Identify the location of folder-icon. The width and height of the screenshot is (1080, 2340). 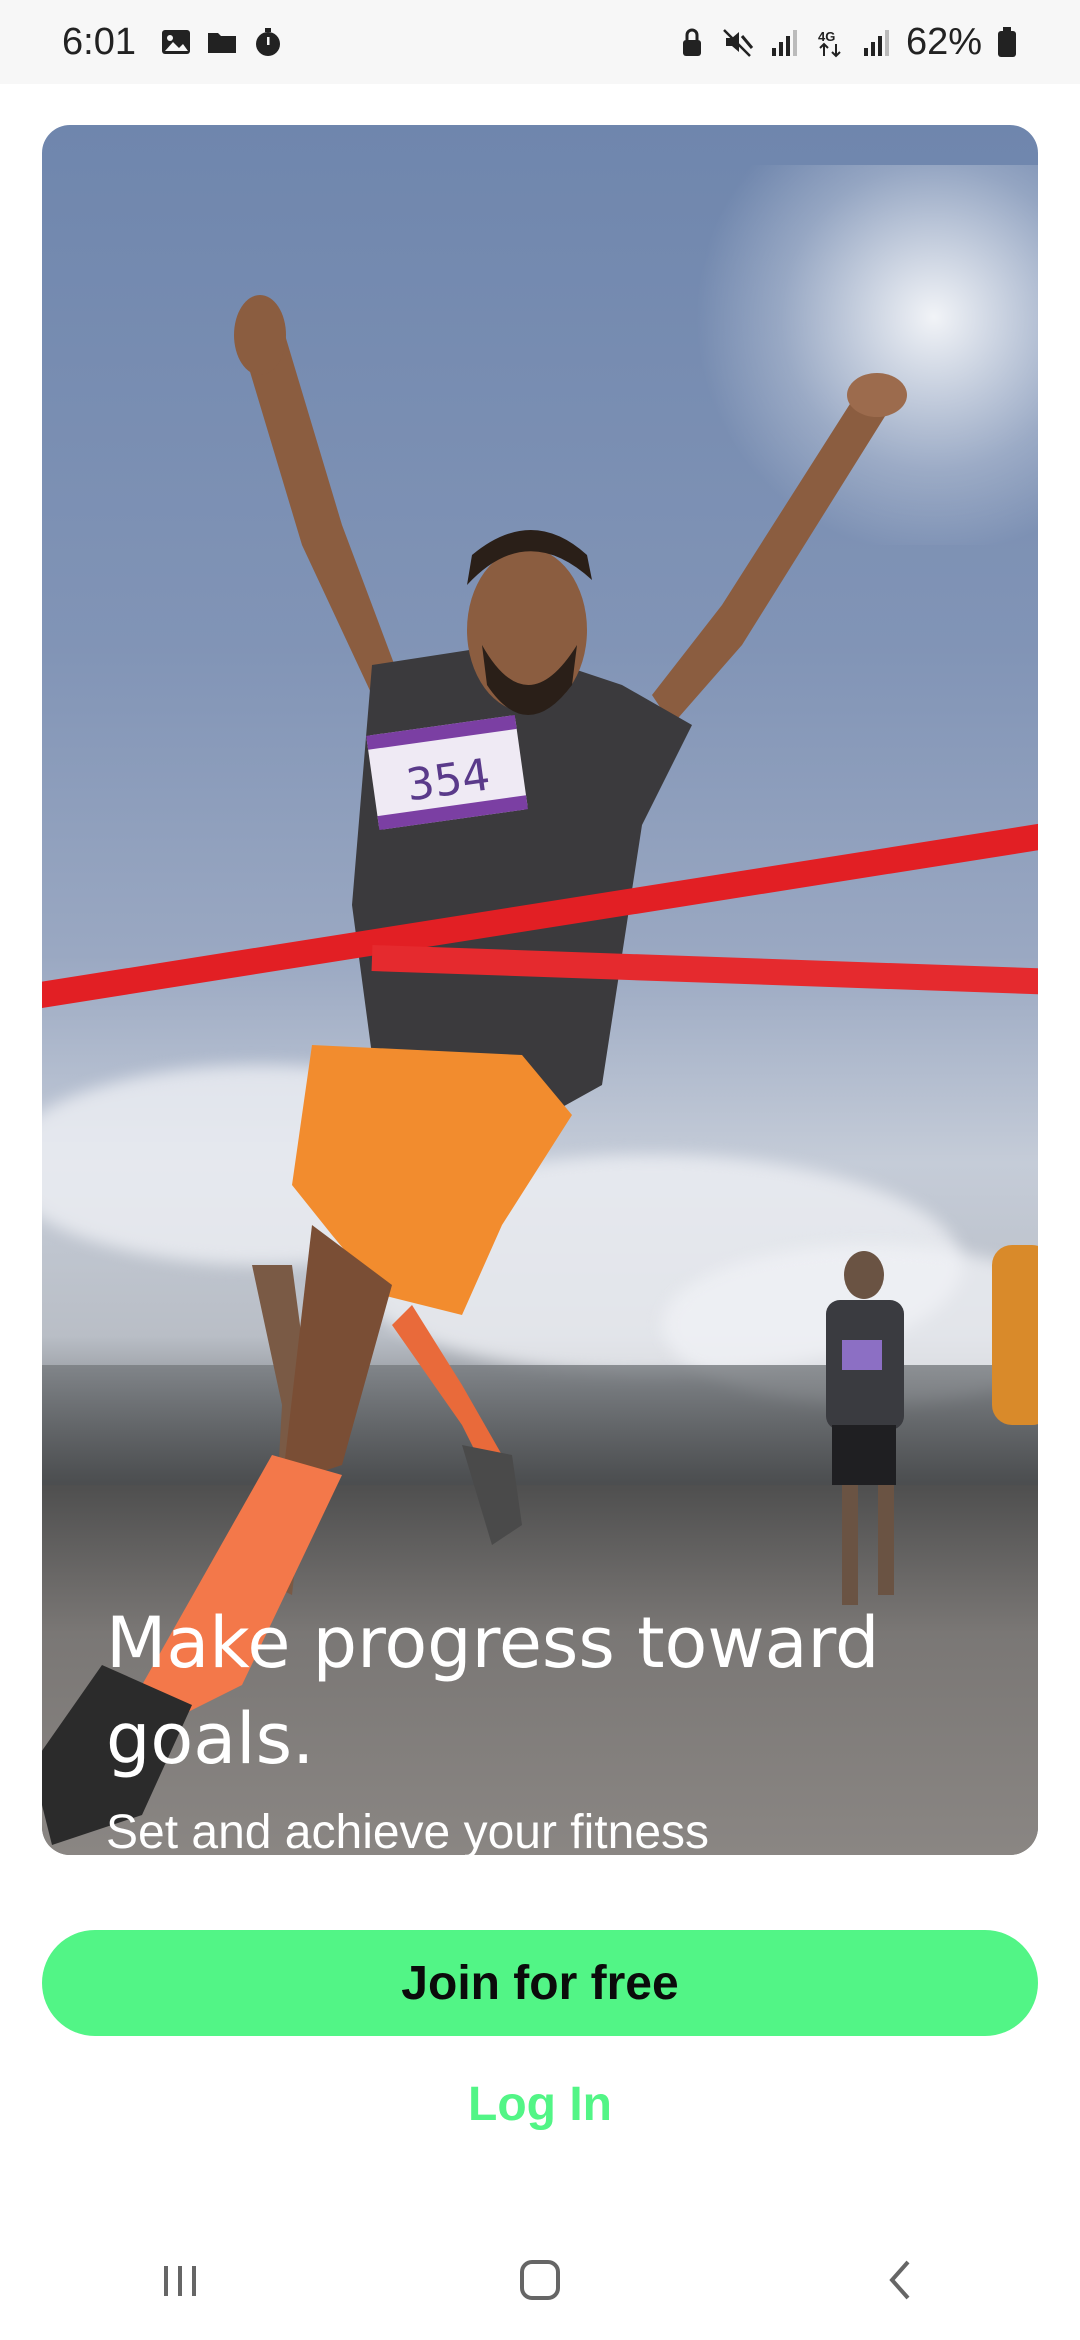
(222, 42).